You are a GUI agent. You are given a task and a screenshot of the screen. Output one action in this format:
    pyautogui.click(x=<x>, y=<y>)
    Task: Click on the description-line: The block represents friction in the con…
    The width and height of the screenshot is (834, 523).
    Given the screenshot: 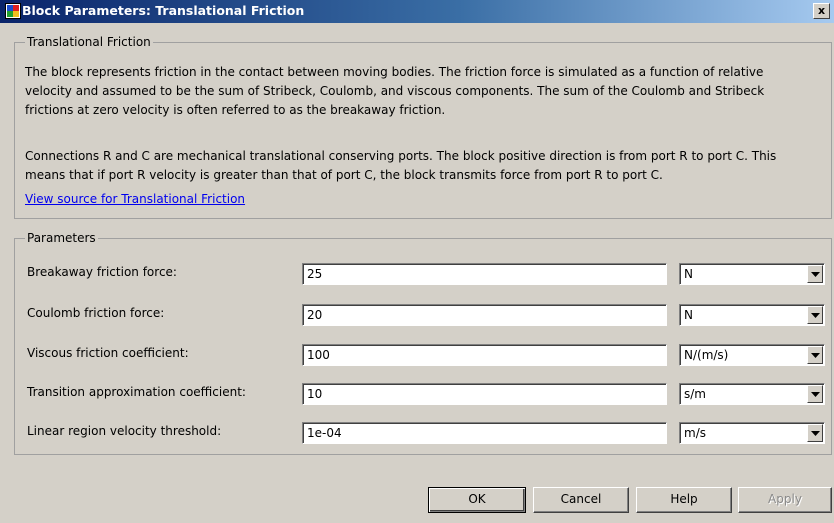 What is the action you would take?
    pyautogui.click(x=394, y=72)
    